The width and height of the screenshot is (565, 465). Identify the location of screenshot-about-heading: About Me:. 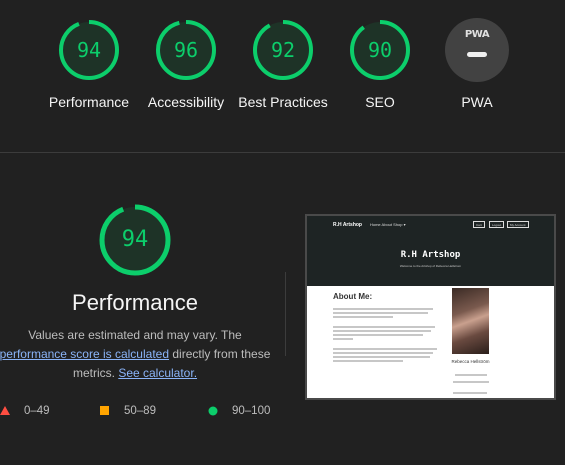
(353, 296).